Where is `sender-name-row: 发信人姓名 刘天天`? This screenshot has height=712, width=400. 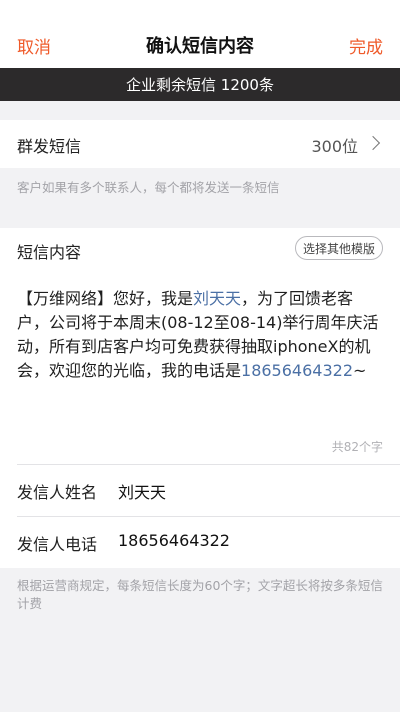
sender-name-row: 发信人姓名 刘天天 is located at coordinates (200, 490).